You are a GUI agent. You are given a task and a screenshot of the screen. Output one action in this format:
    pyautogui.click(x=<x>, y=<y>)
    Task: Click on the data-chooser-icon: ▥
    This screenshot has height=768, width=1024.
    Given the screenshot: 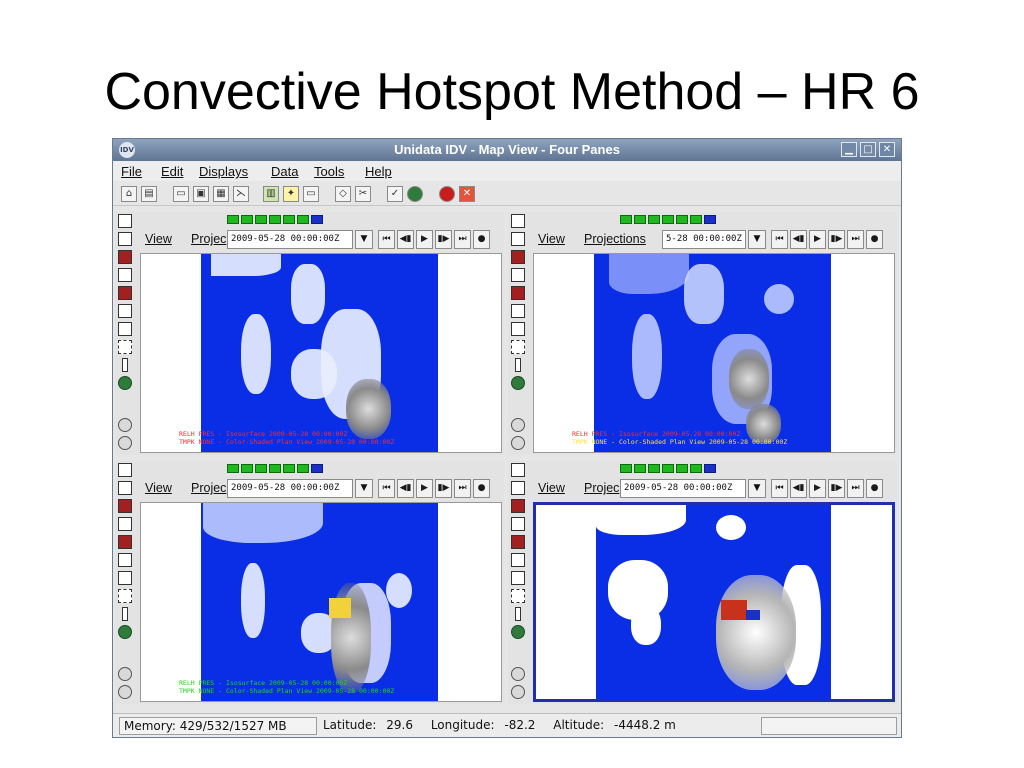 What is the action you would take?
    pyautogui.click(x=271, y=194)
    